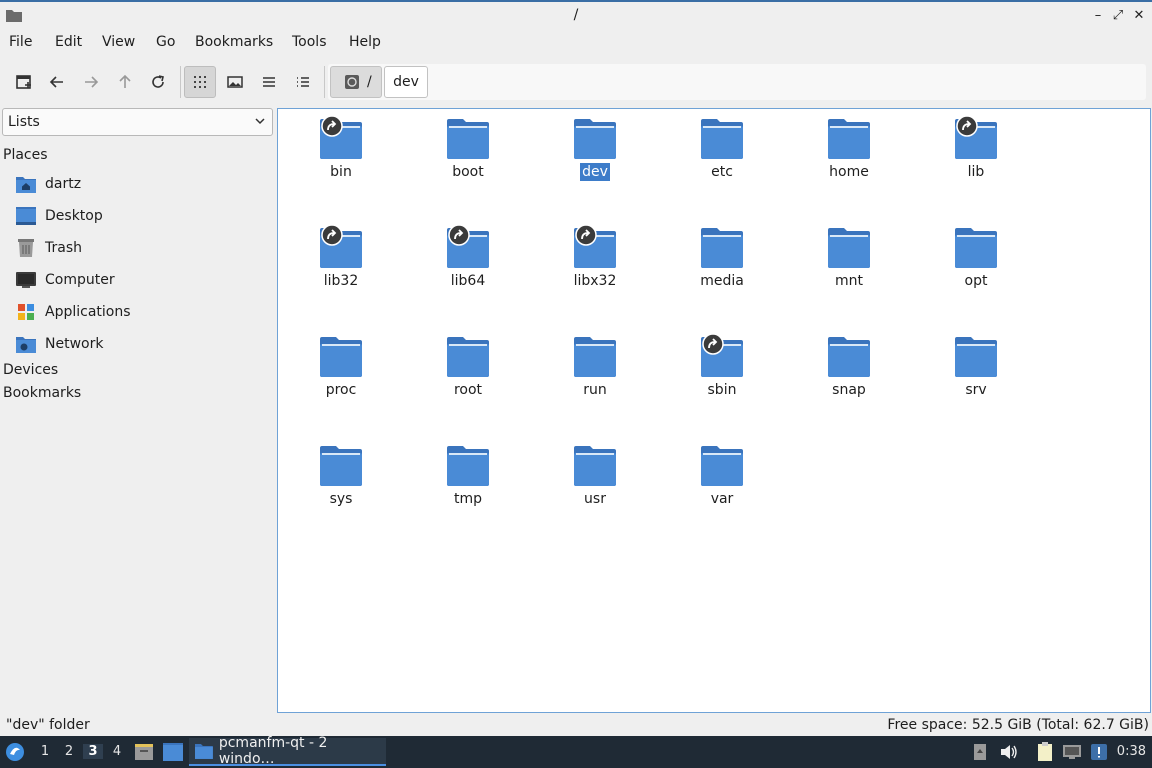 The width and height of the screenshot is (1152, 768). I want to click on folder-item: sys, so click(341, 488).